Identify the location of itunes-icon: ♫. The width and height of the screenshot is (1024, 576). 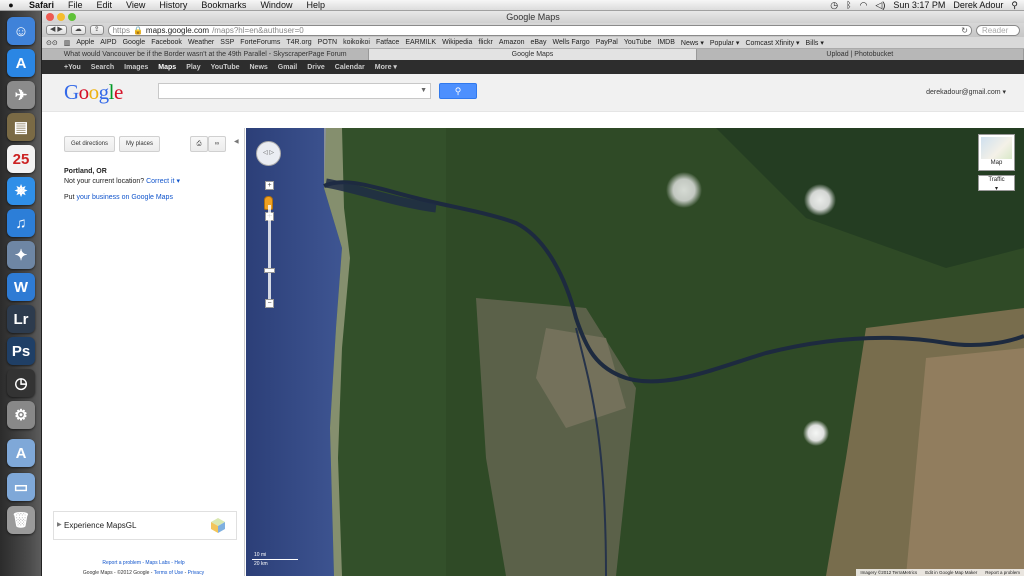
(21, 223).